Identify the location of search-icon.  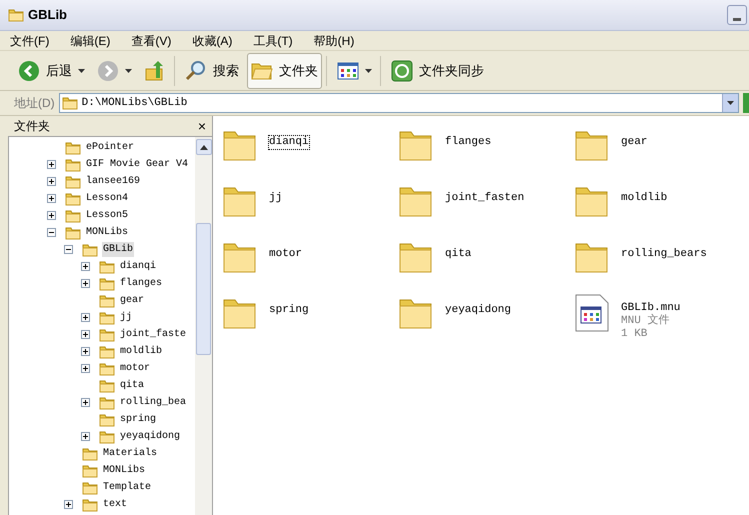
(196, 71).